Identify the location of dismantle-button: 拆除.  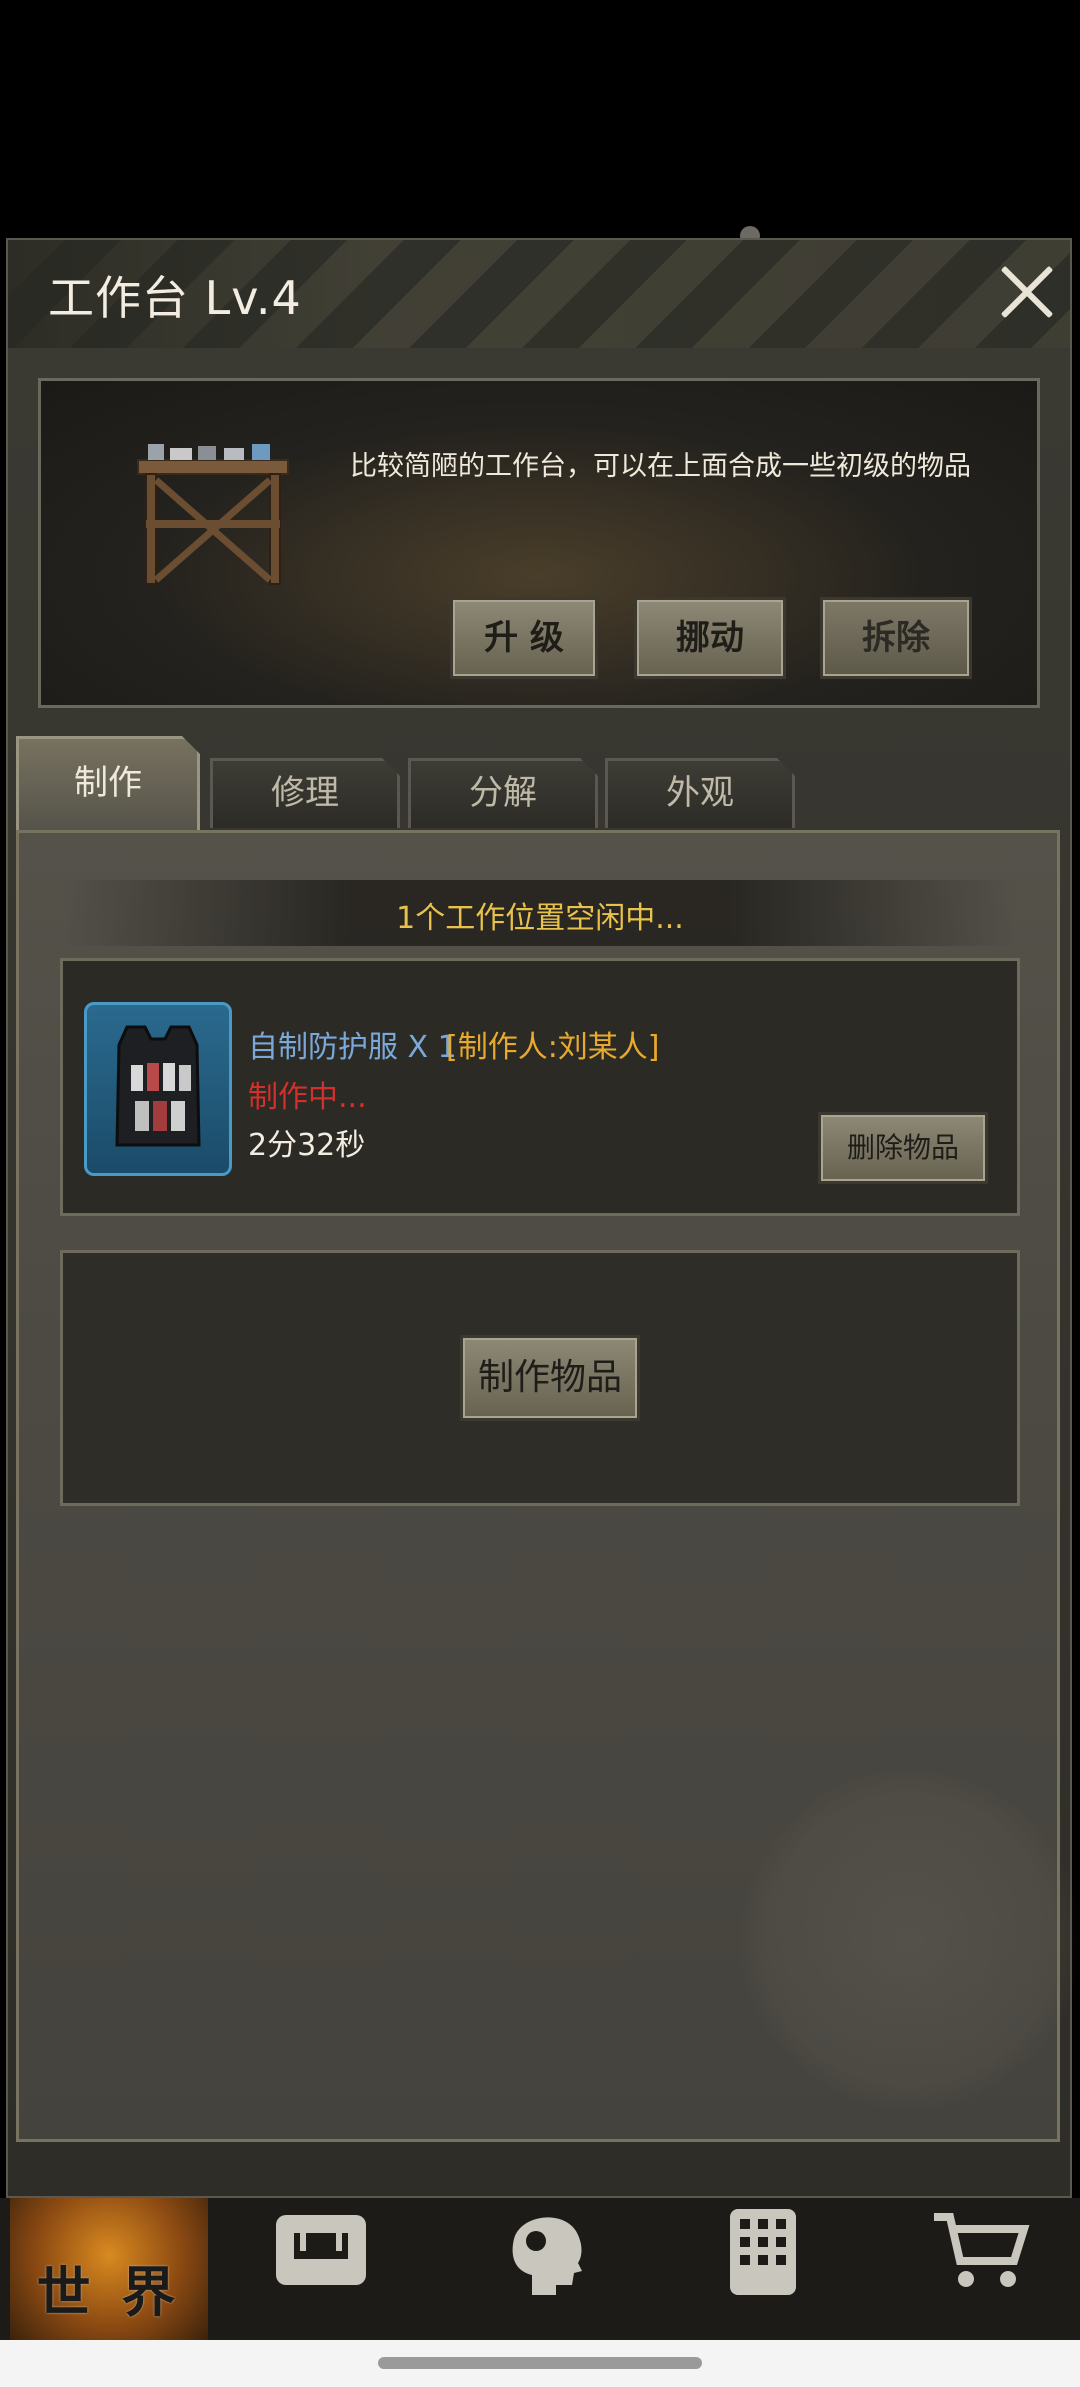
(896, 638).